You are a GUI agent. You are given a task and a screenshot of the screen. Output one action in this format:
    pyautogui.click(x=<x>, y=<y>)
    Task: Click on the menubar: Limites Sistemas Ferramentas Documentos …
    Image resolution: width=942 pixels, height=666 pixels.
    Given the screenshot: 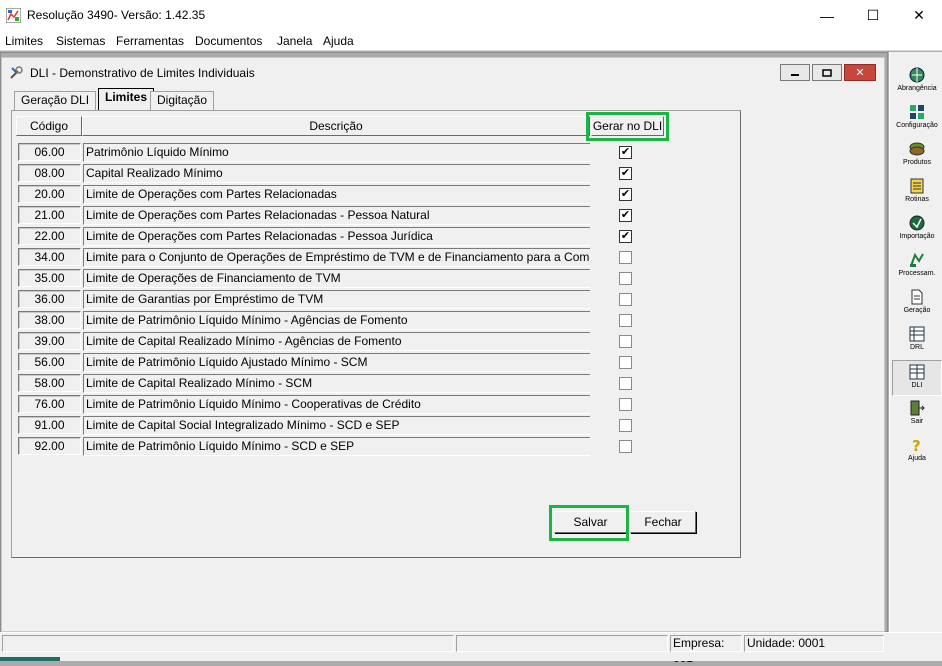 What is the action you would take?
    pyautogui.click(x=471, y=41)
    